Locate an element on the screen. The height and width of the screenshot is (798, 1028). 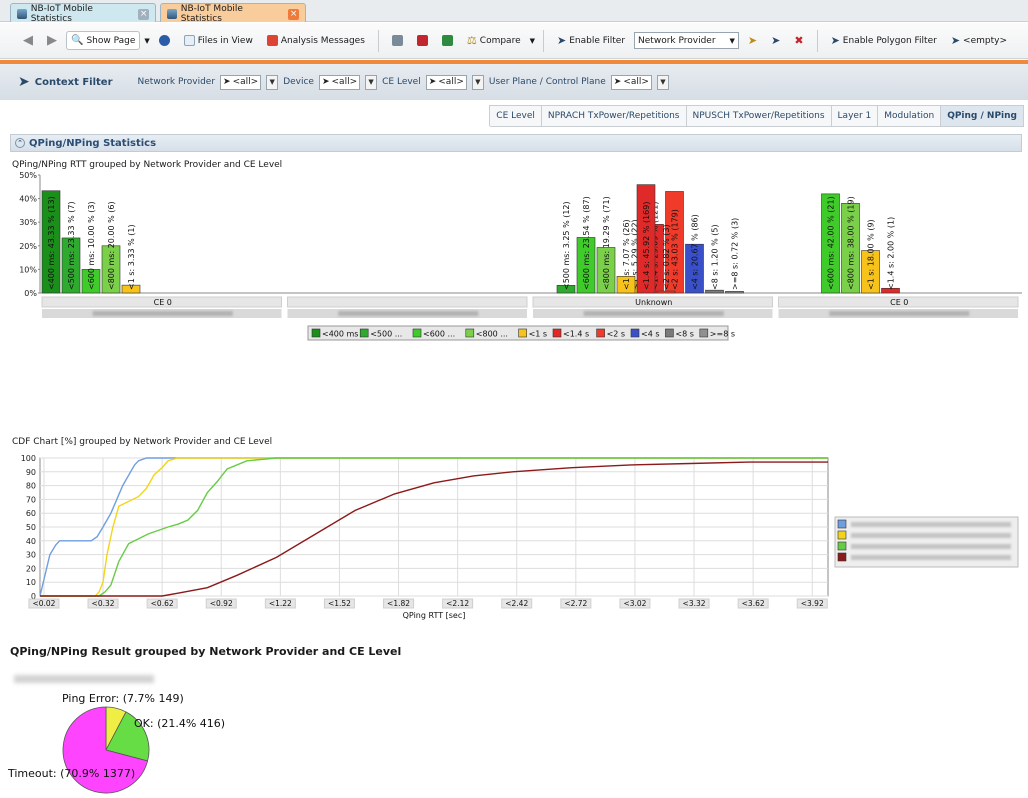
enable-filter-label: Enable Filter is located at coordinates (597, 40).